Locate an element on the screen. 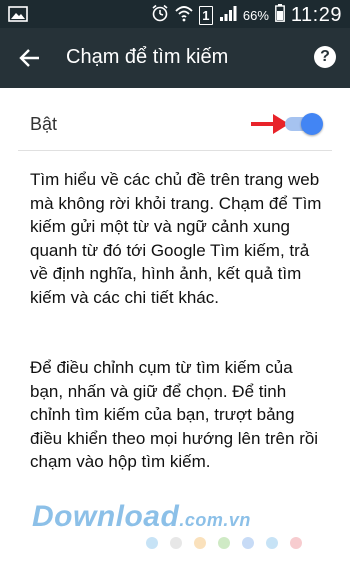 This screenshot has height=583, width=350. sim-icon: 1 is located at coordinates (205, 15).